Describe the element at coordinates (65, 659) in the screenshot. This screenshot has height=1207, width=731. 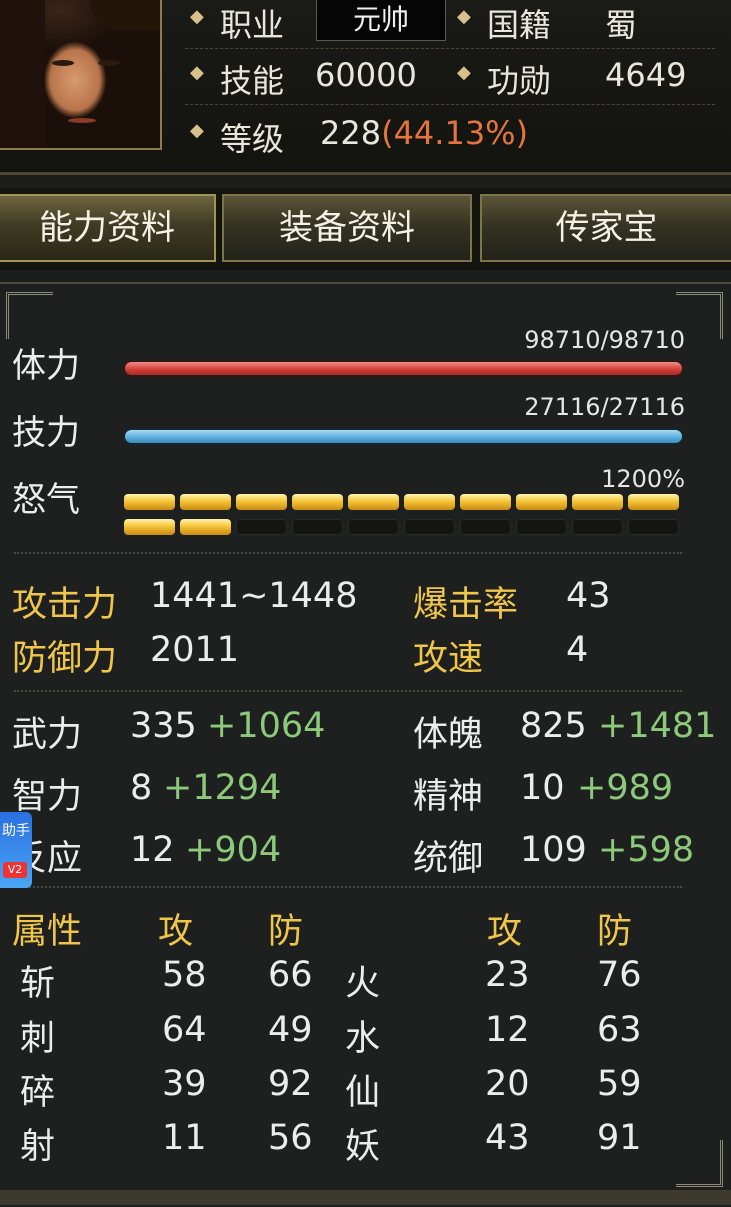
I see `defense-label: 防御力` at that location.